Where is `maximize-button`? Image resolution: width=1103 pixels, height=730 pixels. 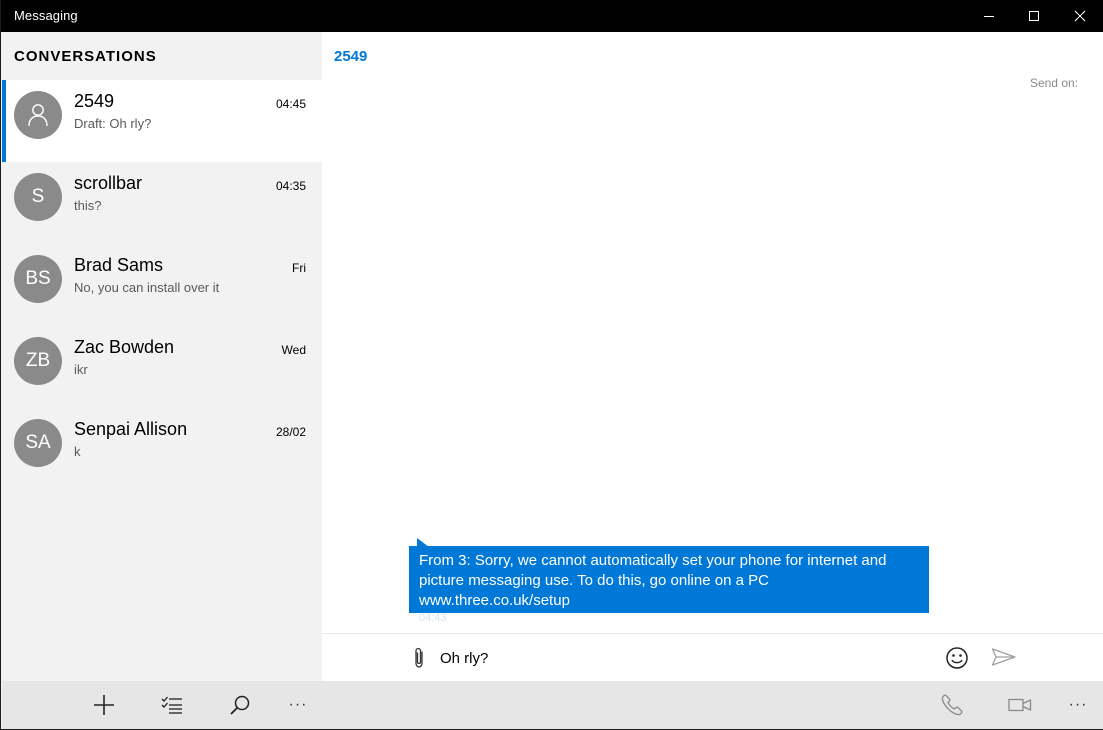 maximize-button is located at coordinates (1034, 16).